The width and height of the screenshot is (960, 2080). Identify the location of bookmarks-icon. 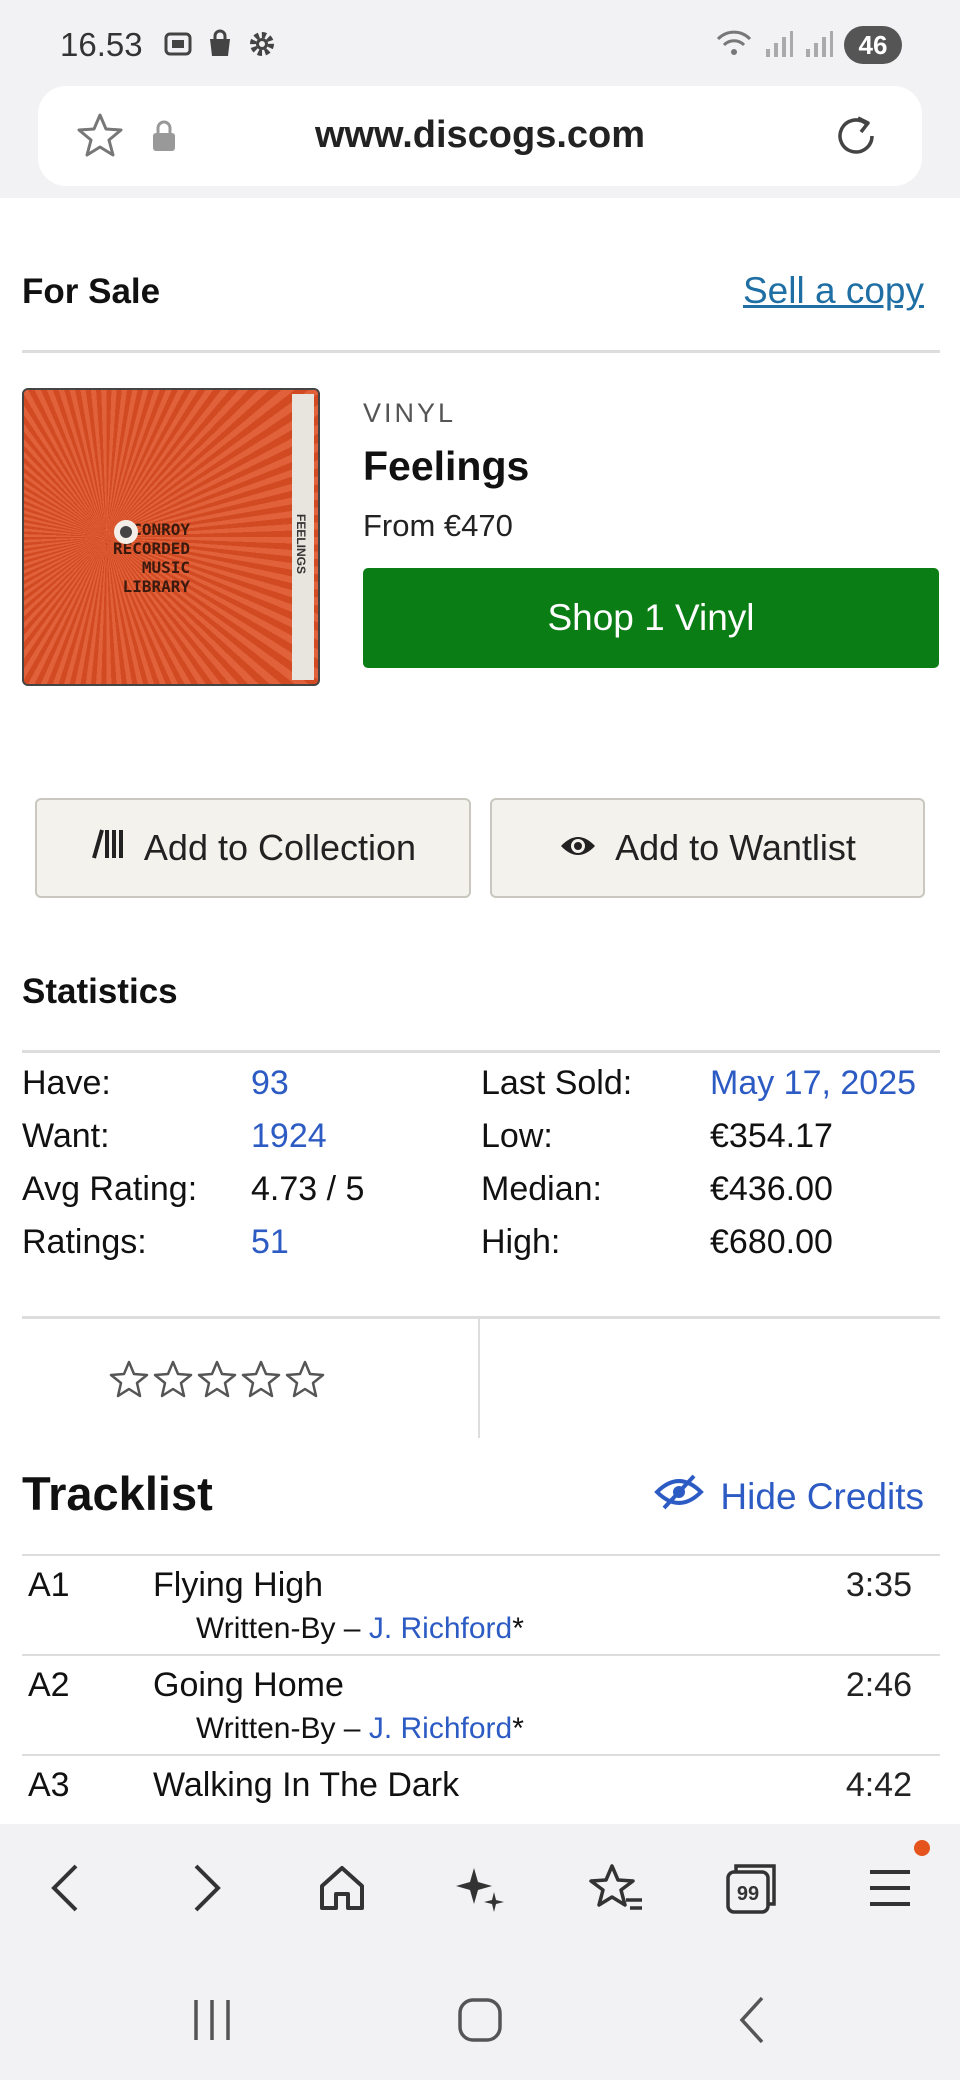
(616, 1888).